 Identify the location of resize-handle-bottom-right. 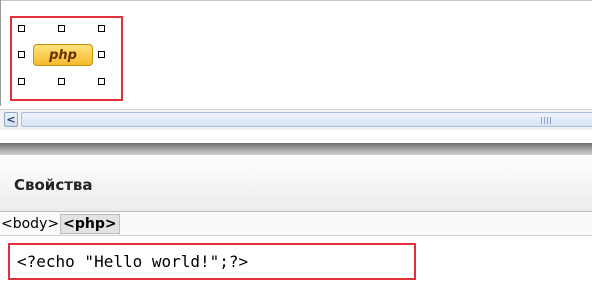
(101, 81).